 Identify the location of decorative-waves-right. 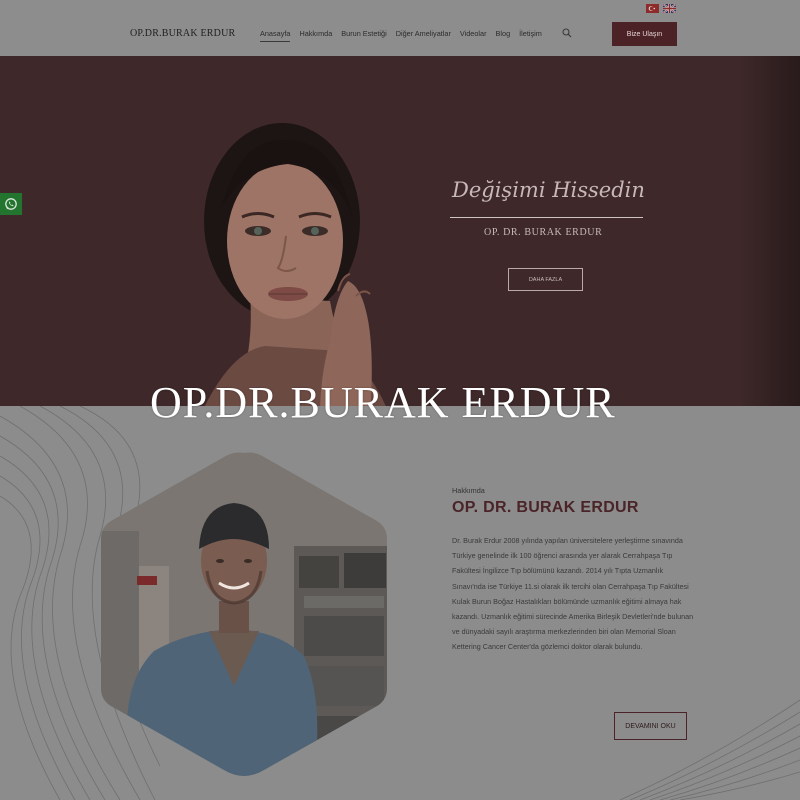
(710, 749).